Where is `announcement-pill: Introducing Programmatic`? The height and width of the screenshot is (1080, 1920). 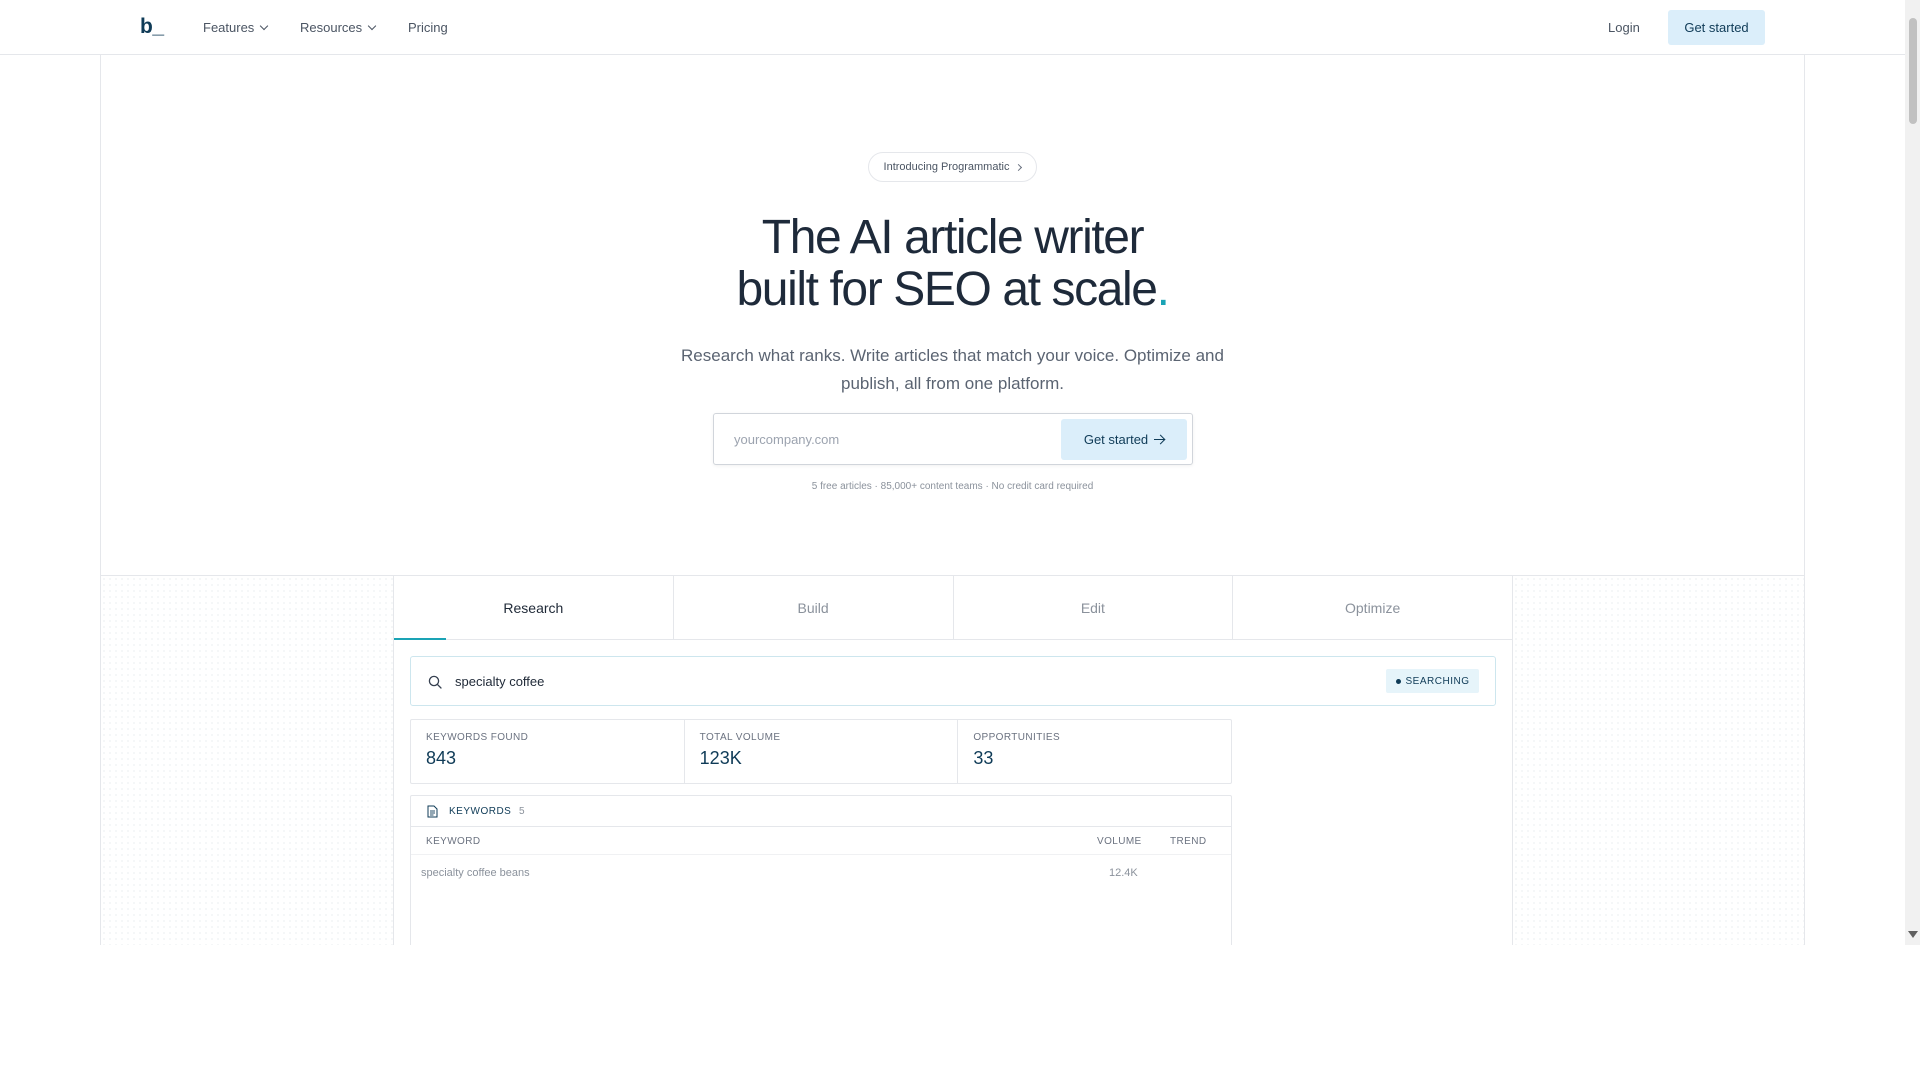
announcement-pill: Introducing Programmatic is located at coordinates (952, 167).